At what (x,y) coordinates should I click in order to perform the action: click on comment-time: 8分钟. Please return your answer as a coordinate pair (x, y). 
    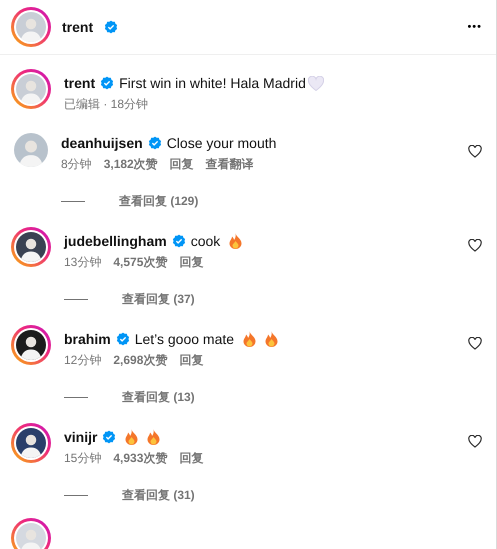
    Looking at the image, I should click on (76, 164).